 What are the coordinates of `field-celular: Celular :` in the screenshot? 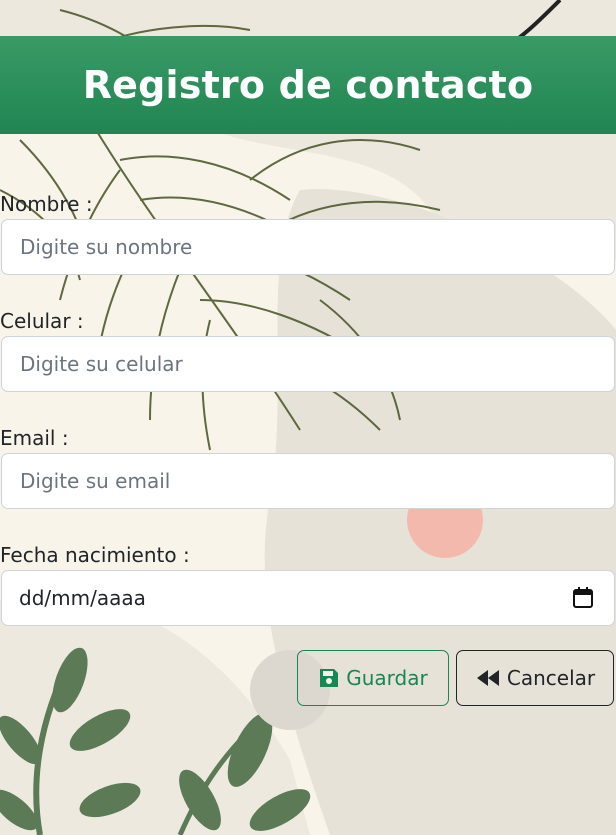 It's located at (308, 349).